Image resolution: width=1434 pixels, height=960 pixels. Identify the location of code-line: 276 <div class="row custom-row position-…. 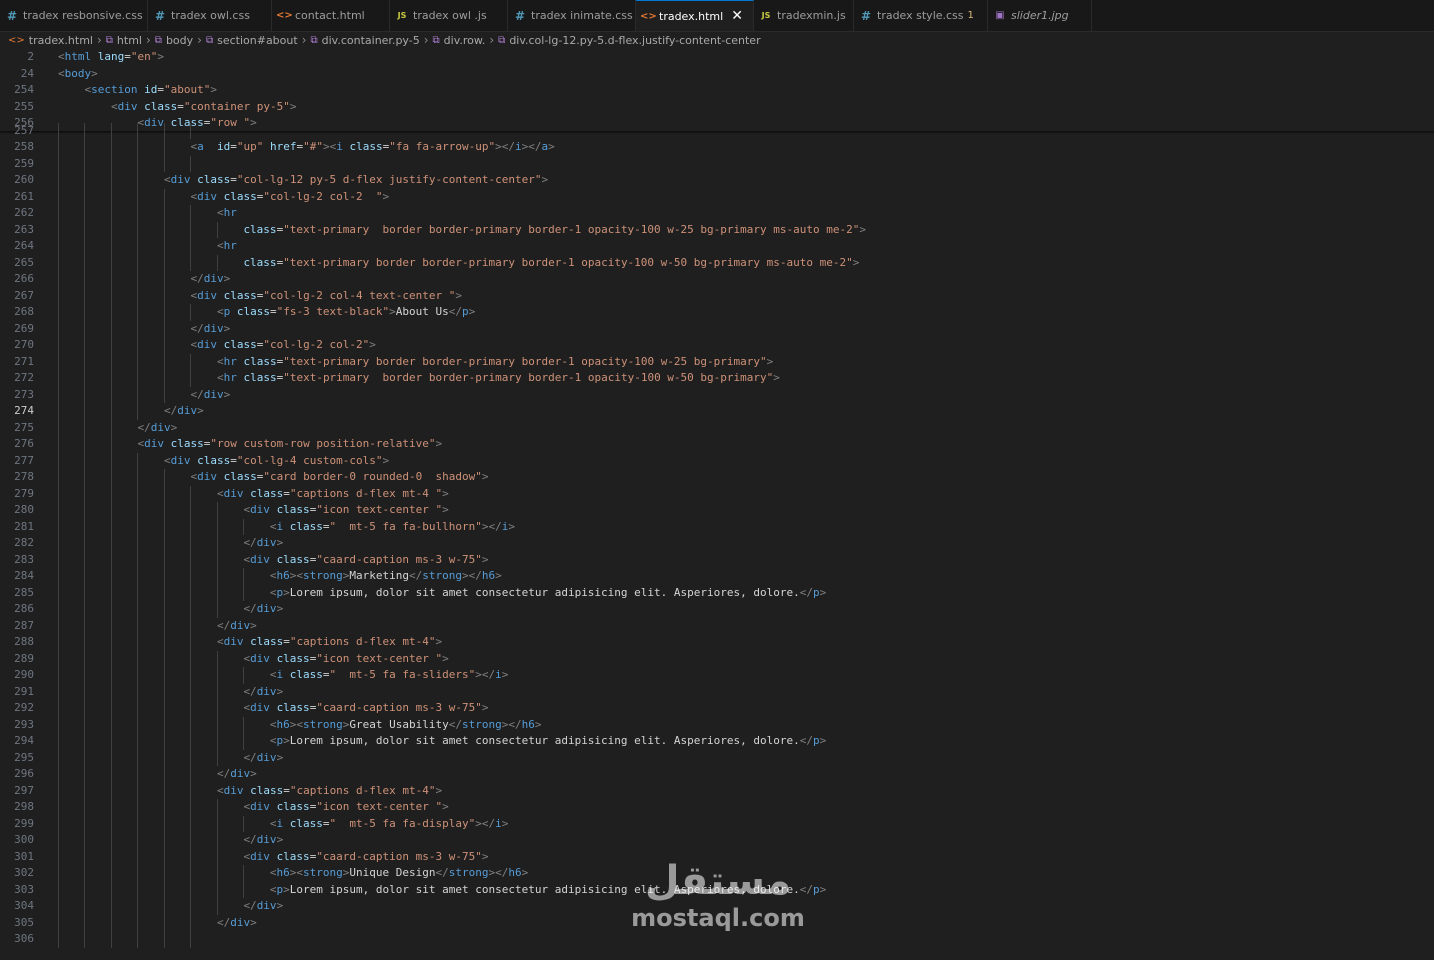
(717, 444).